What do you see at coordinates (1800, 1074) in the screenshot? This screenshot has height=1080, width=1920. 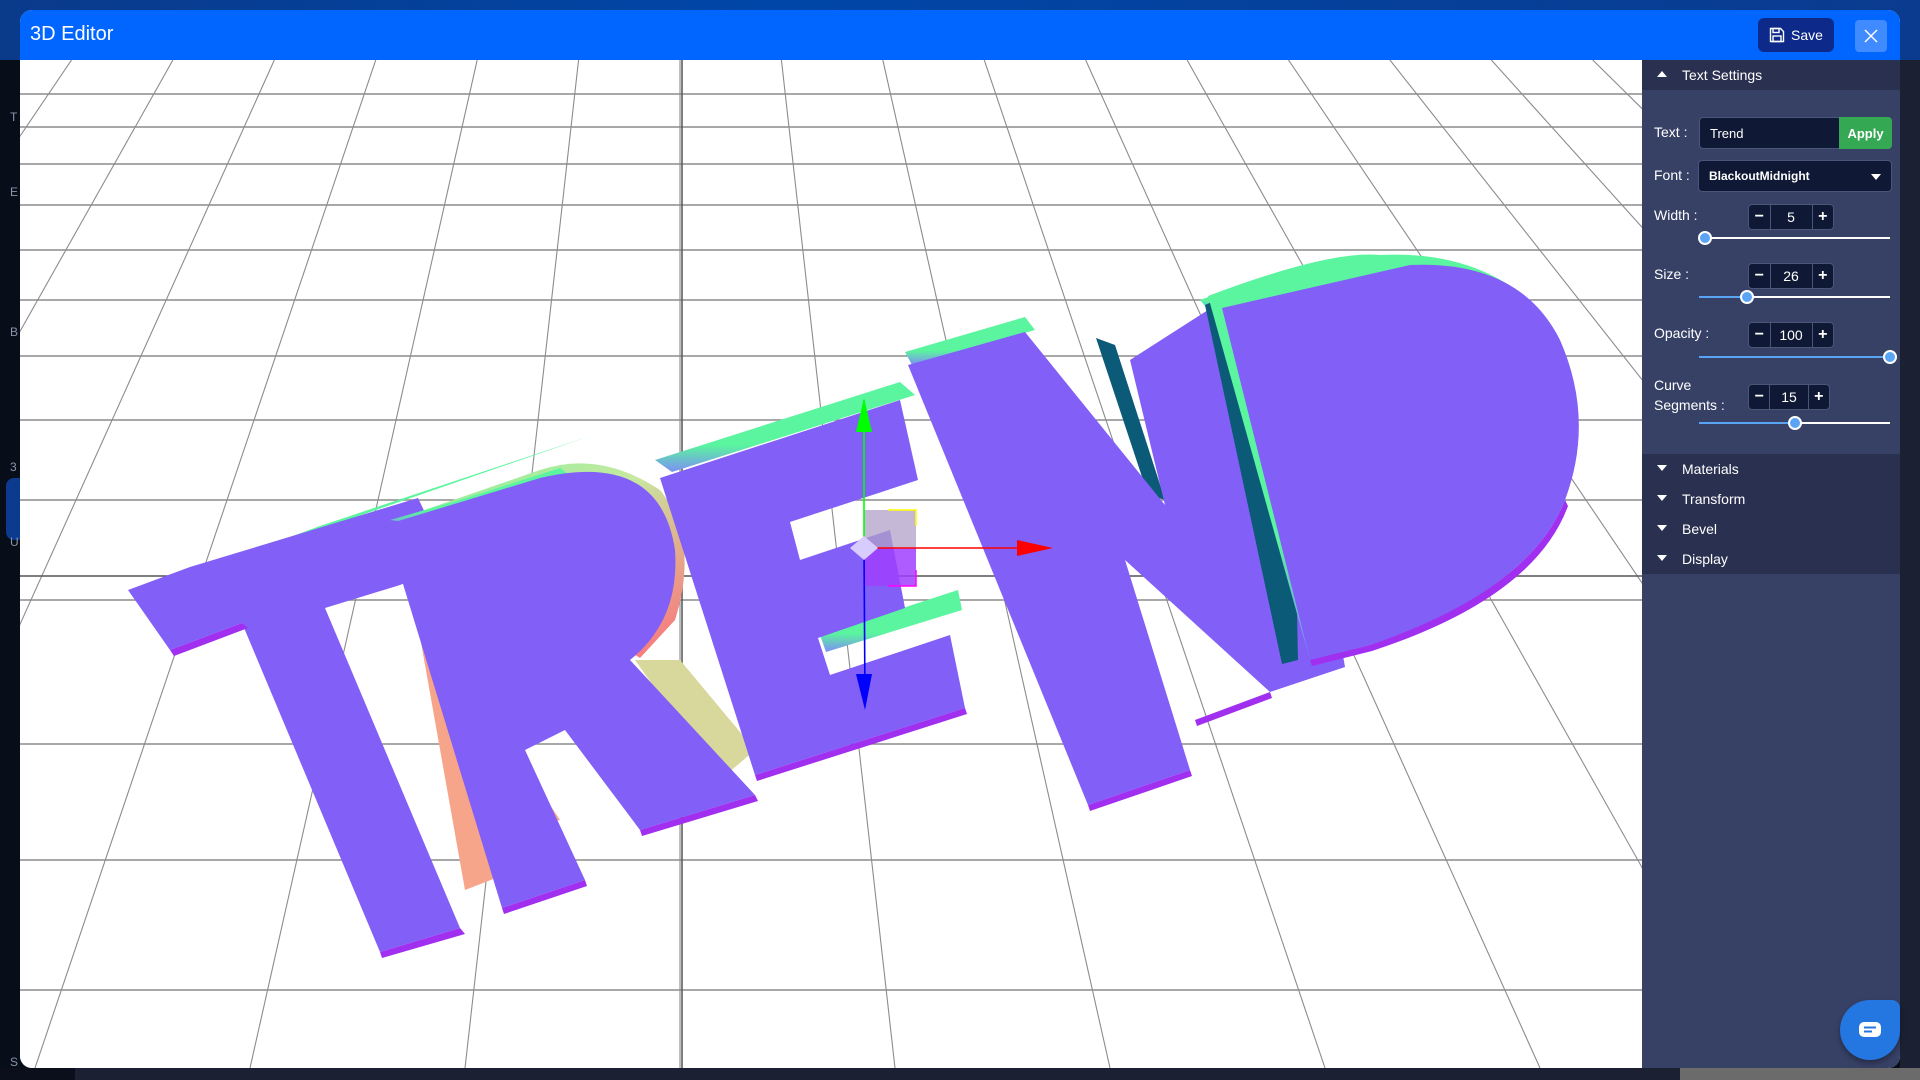 I see `background-app-footer-block` at bounding box center [1800, 1074].